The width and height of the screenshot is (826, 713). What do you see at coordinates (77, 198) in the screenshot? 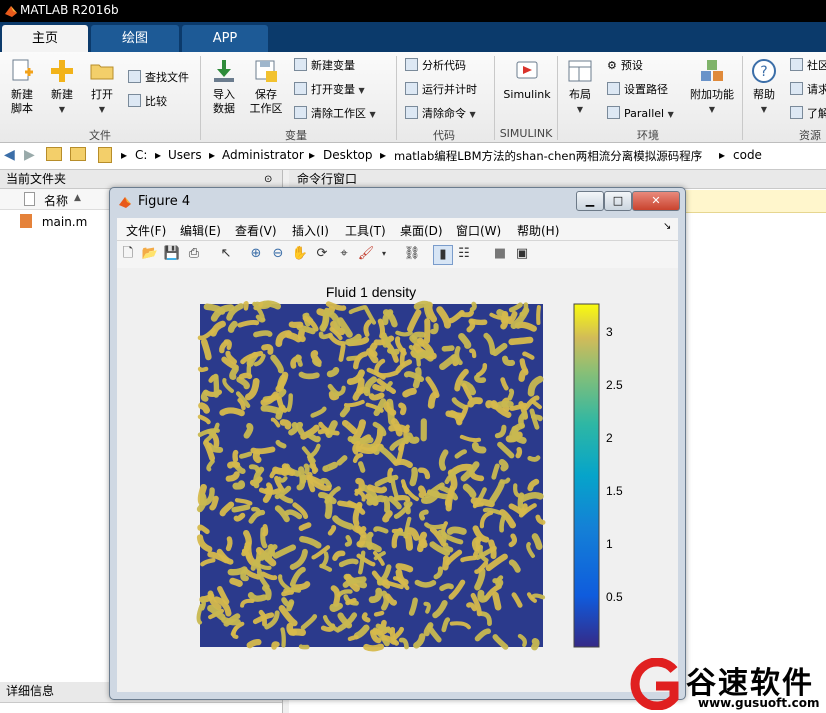
I see `sort-up-icon: ▲` at bounding box center [77, 198].